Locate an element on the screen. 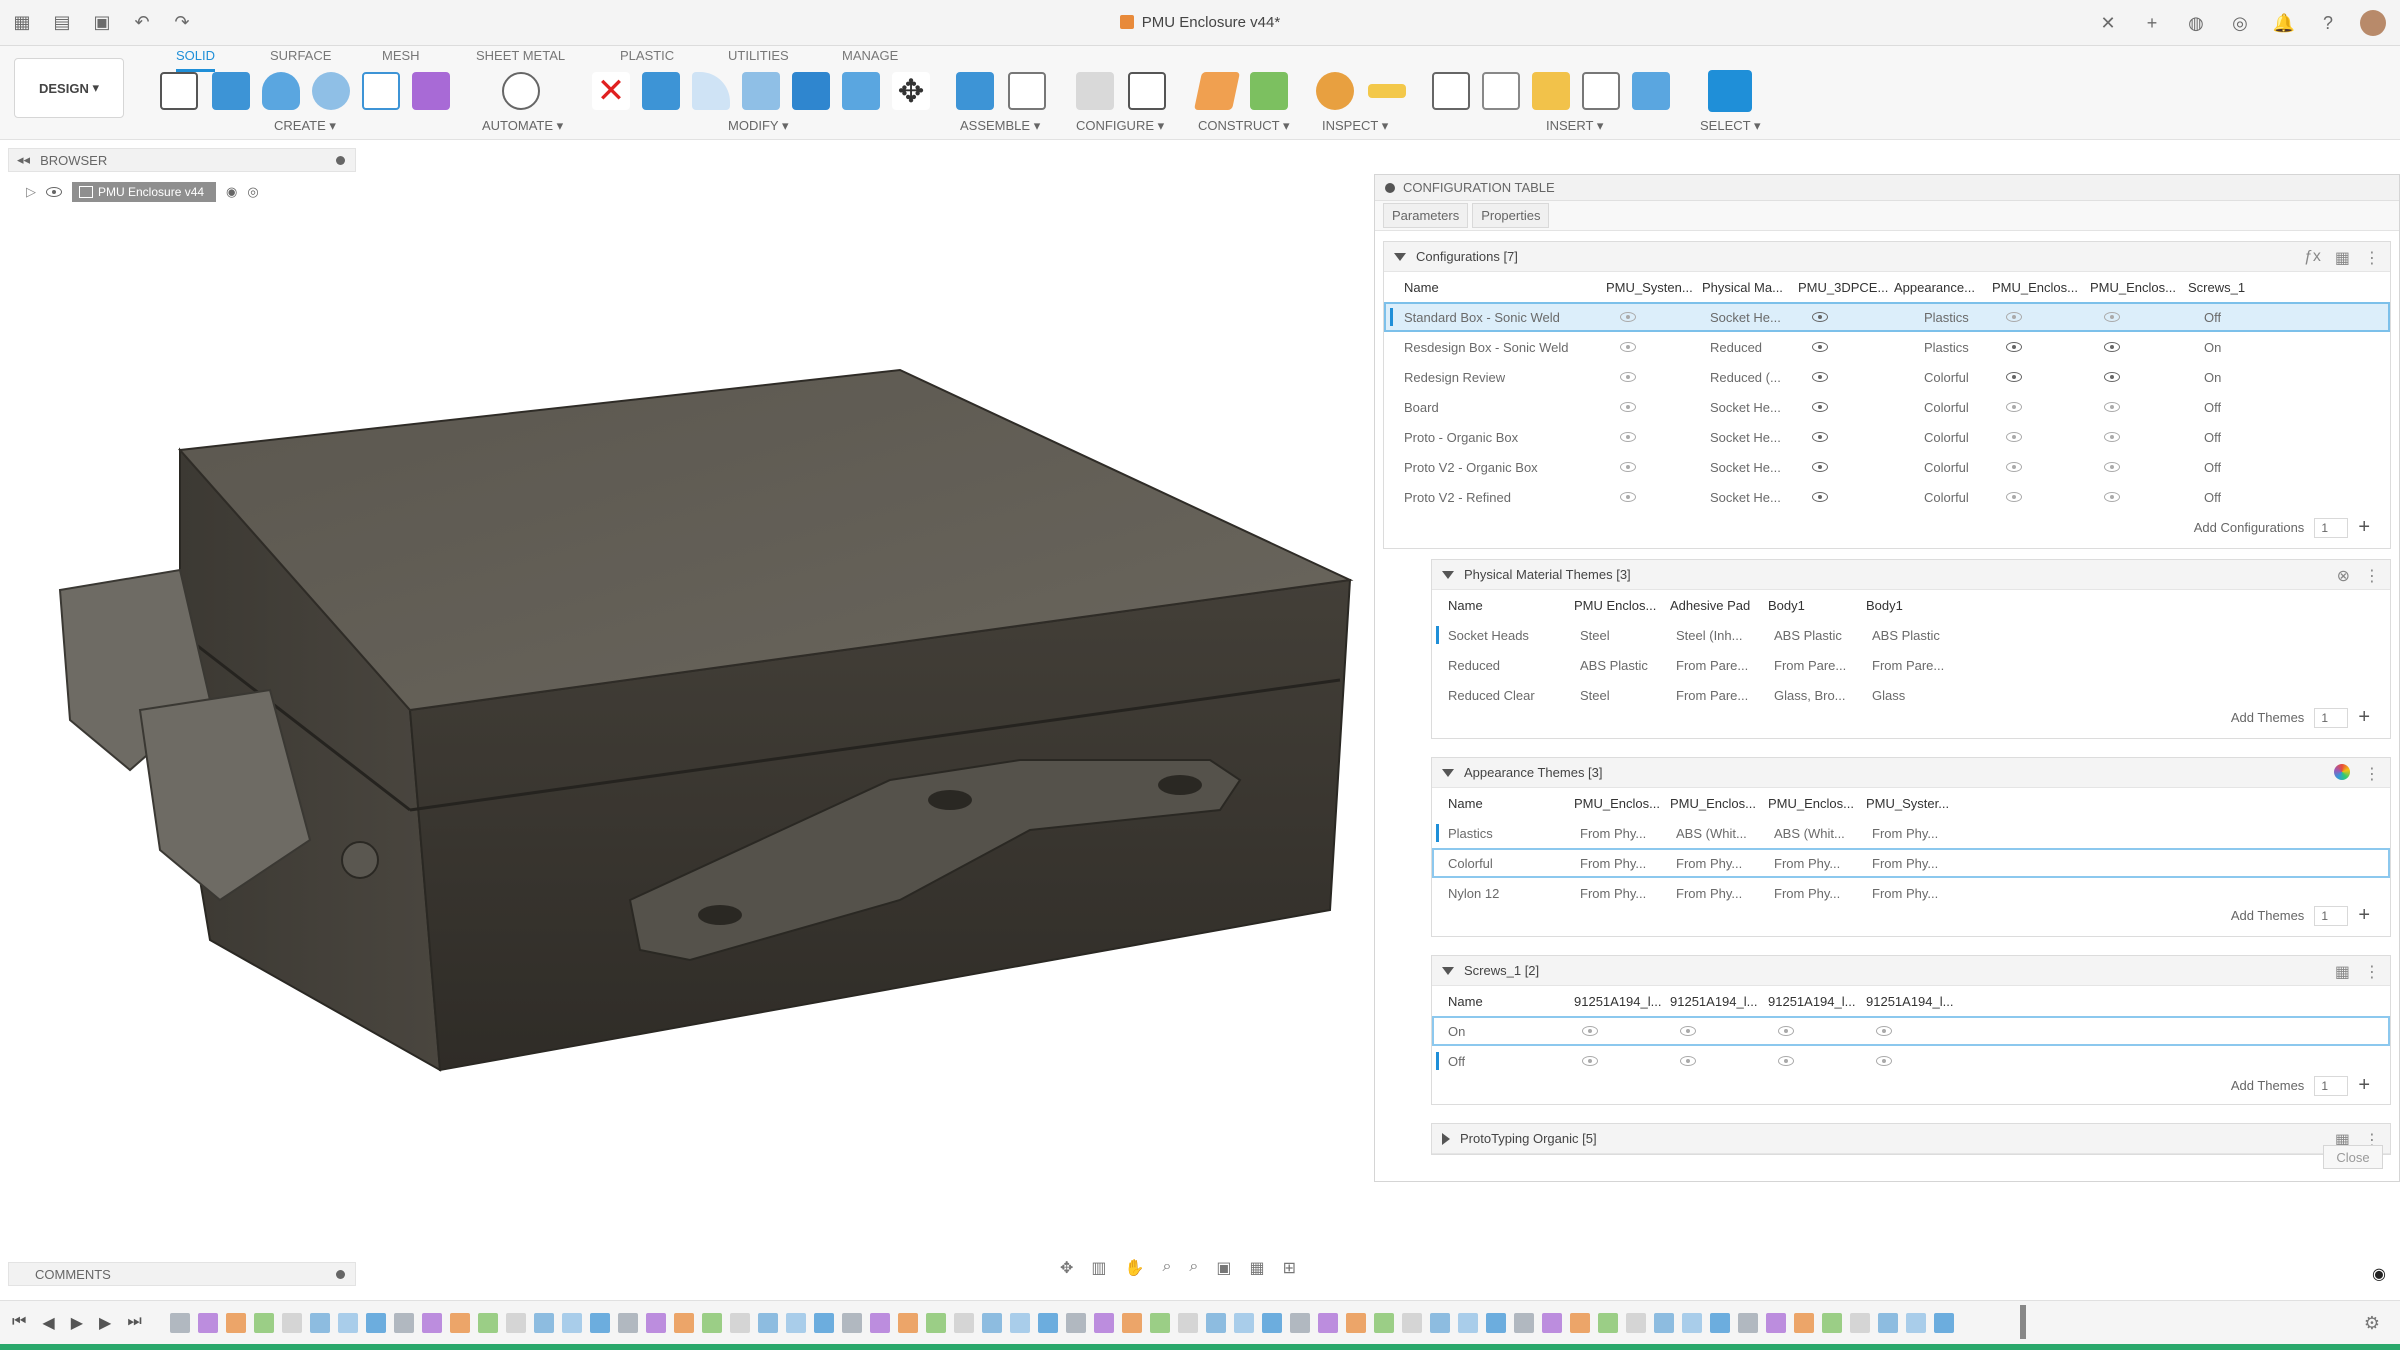  shell-icon is located at coordinates (761, 91).